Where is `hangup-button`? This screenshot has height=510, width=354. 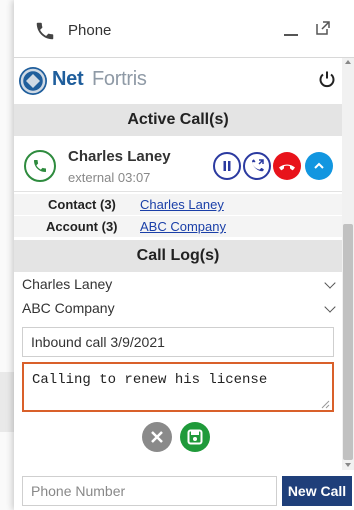
hangup-button is located at coordinates (287, 166).